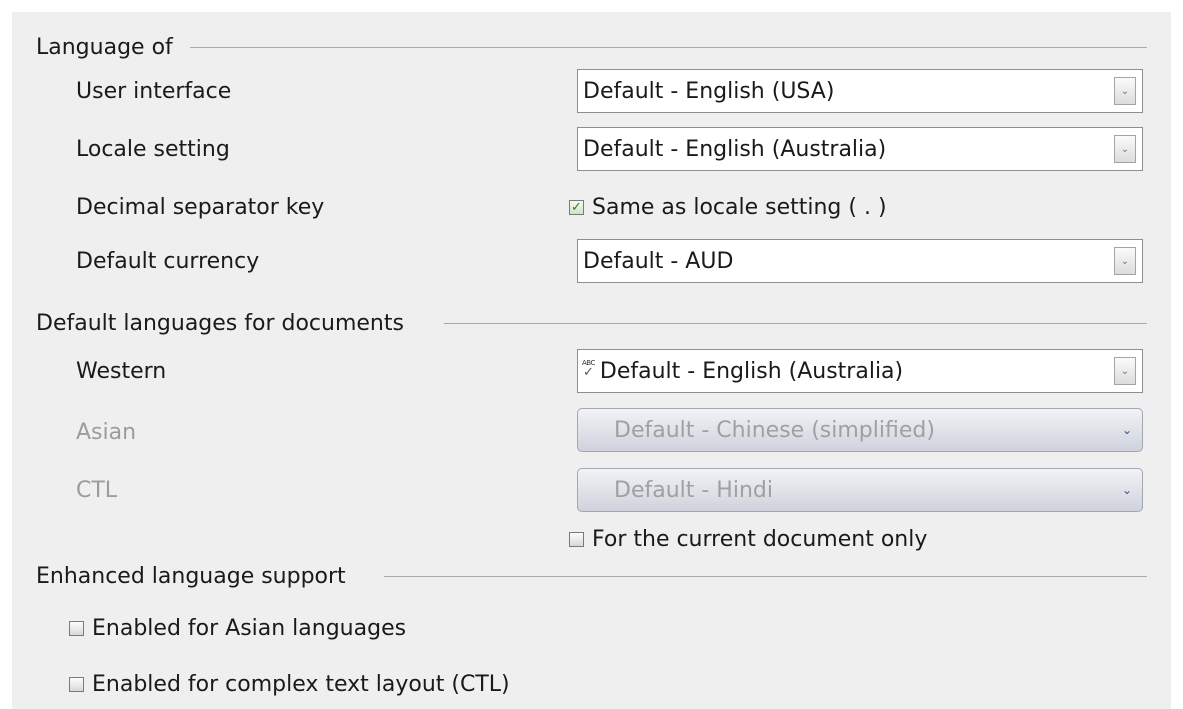 Image resolution: width=1183 pixels, height=709 pixels. I want to click on locale-setting-label: Locale setting, so click(153, 149).